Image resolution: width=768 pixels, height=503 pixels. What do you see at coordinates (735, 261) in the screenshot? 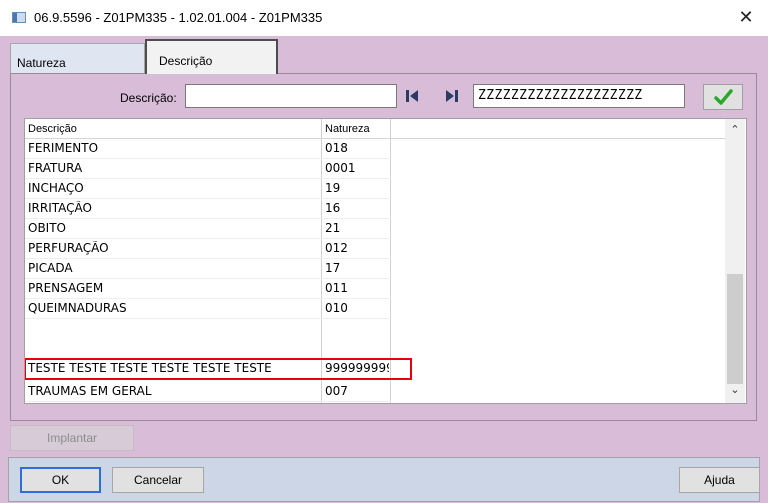
I see `vertical-scrollbar: ⌃ ⌄` at bounding box center [735, 261].